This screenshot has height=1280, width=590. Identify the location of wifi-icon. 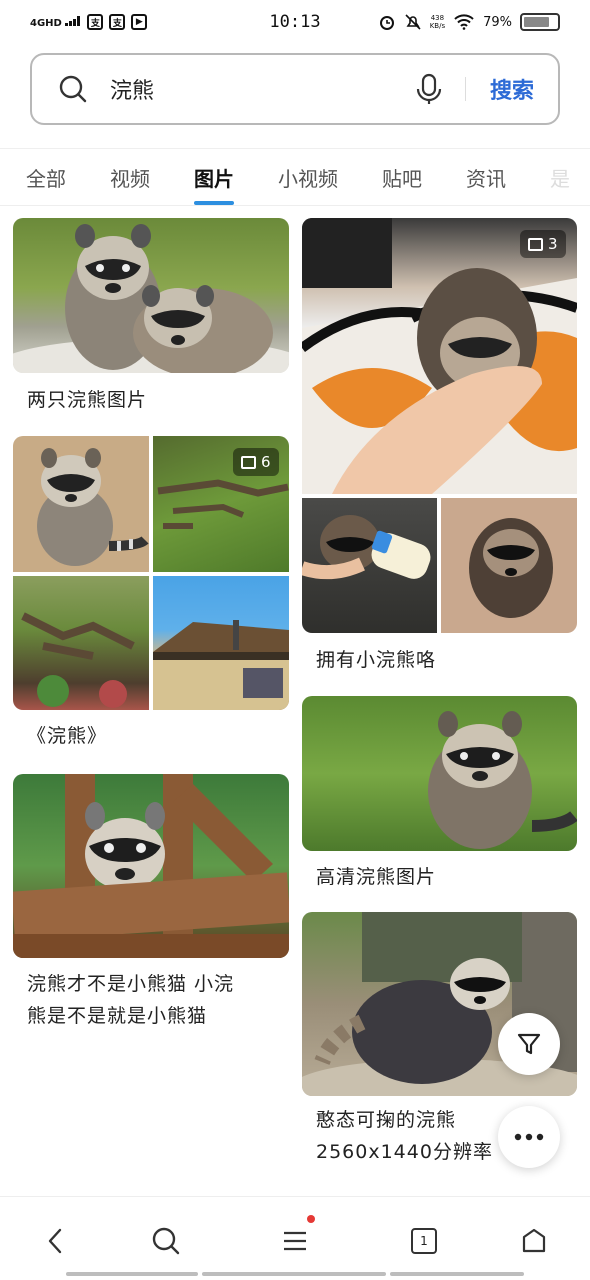
(464, 22).